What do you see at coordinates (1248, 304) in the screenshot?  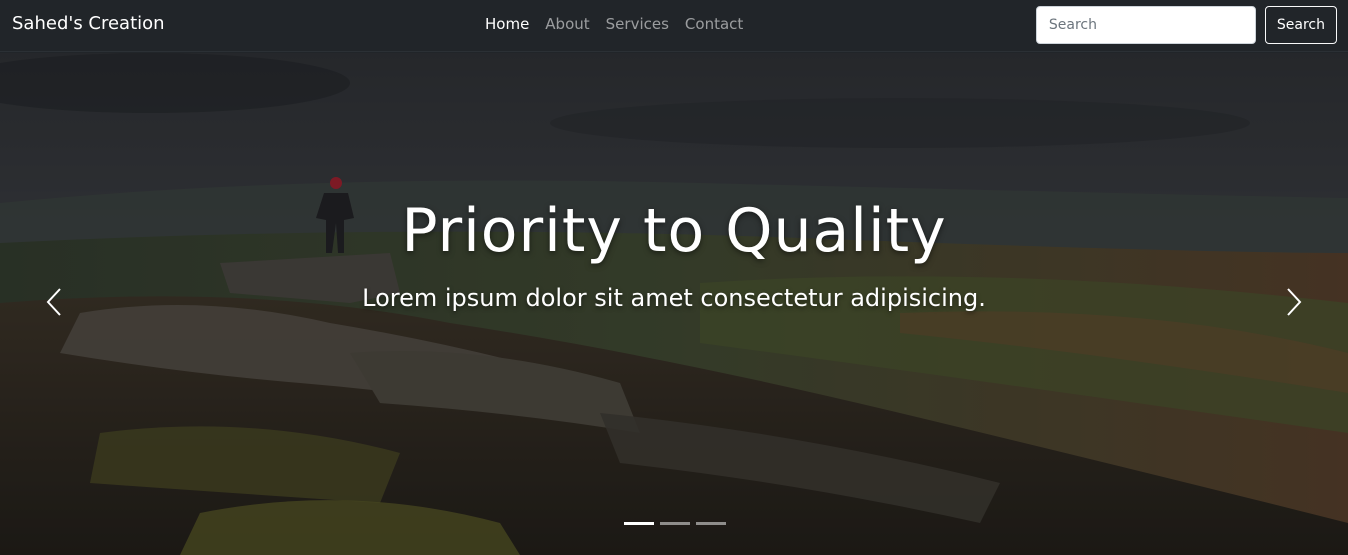 I see `carousel-next-button` at bounding box center [1248, 304].